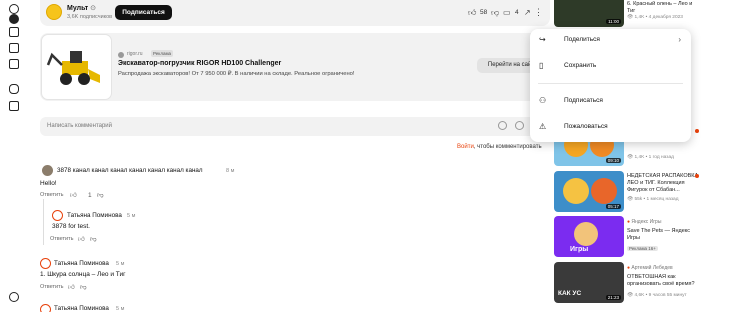 The height and width of the screenshot is (312, 751). Describe the element at coordinates (538, 12) in the screenshot. I see `more-icon: ⋮` at that location.